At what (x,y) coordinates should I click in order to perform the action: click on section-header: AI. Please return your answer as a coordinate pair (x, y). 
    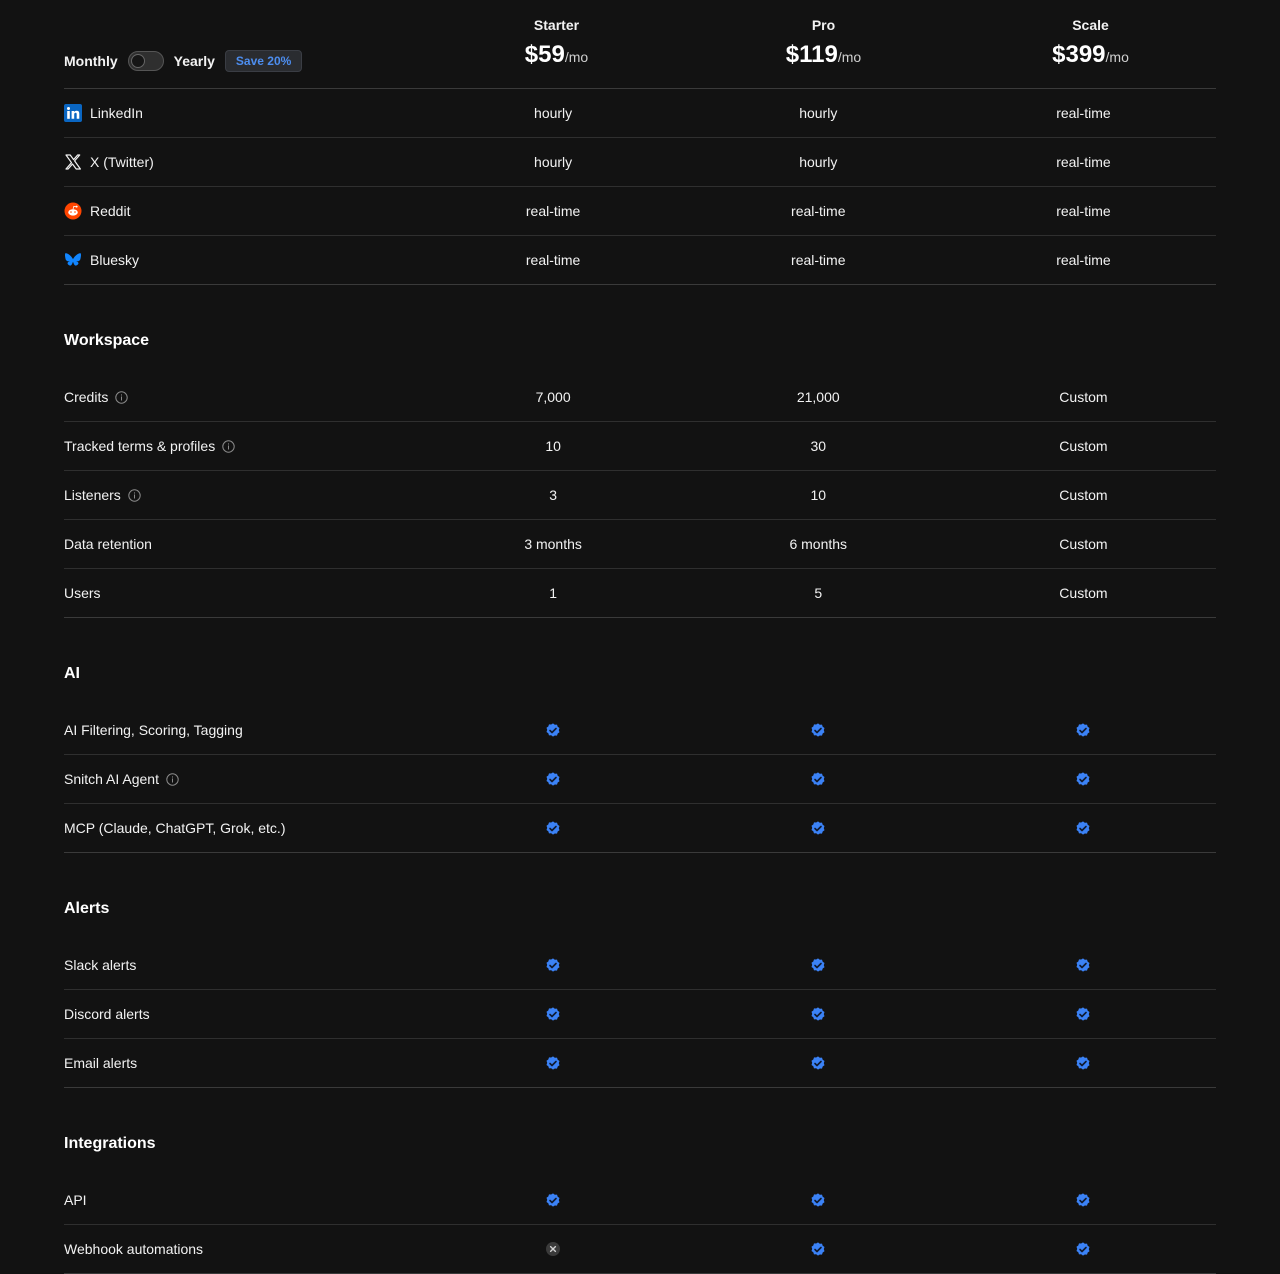
    Looking at the image, I should click on (640, 662).